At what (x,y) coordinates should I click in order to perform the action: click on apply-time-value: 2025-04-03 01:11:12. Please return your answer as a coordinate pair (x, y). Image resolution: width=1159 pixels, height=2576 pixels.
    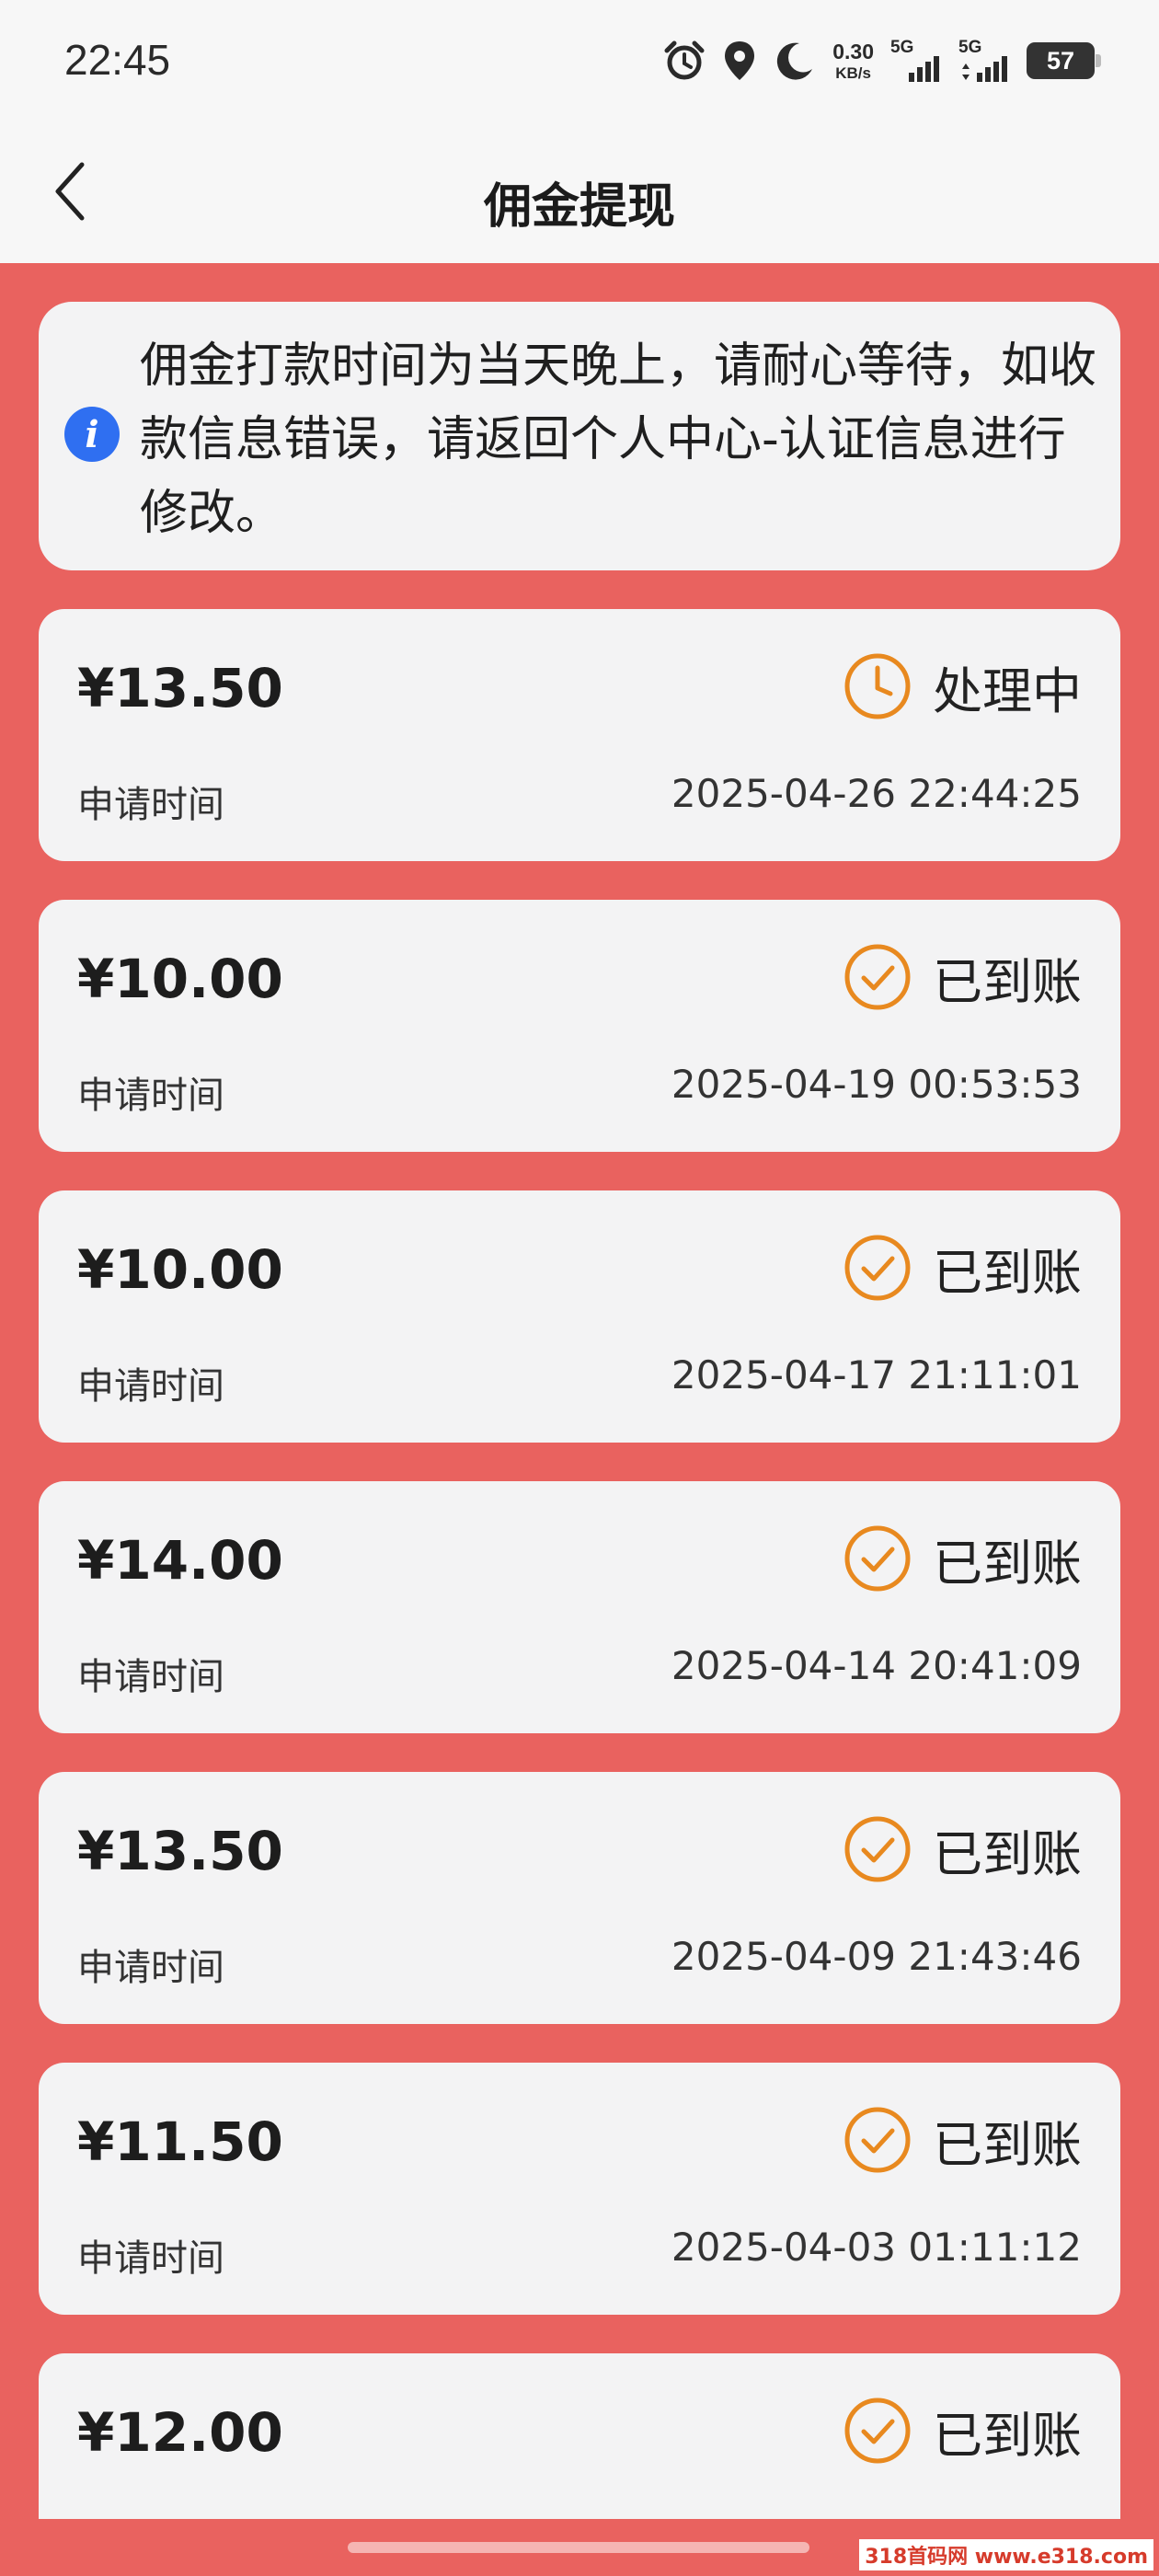
    Looking at the image, I should click on (876, 2247).